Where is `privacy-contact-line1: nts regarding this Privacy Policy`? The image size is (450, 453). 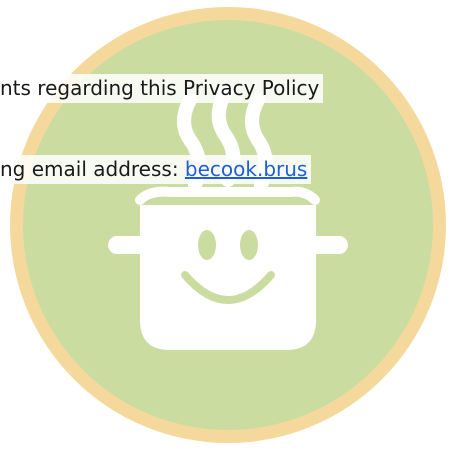
privacy-contact-line1: nts regarding this Privacy Policy is located at coordinates (160, 88).